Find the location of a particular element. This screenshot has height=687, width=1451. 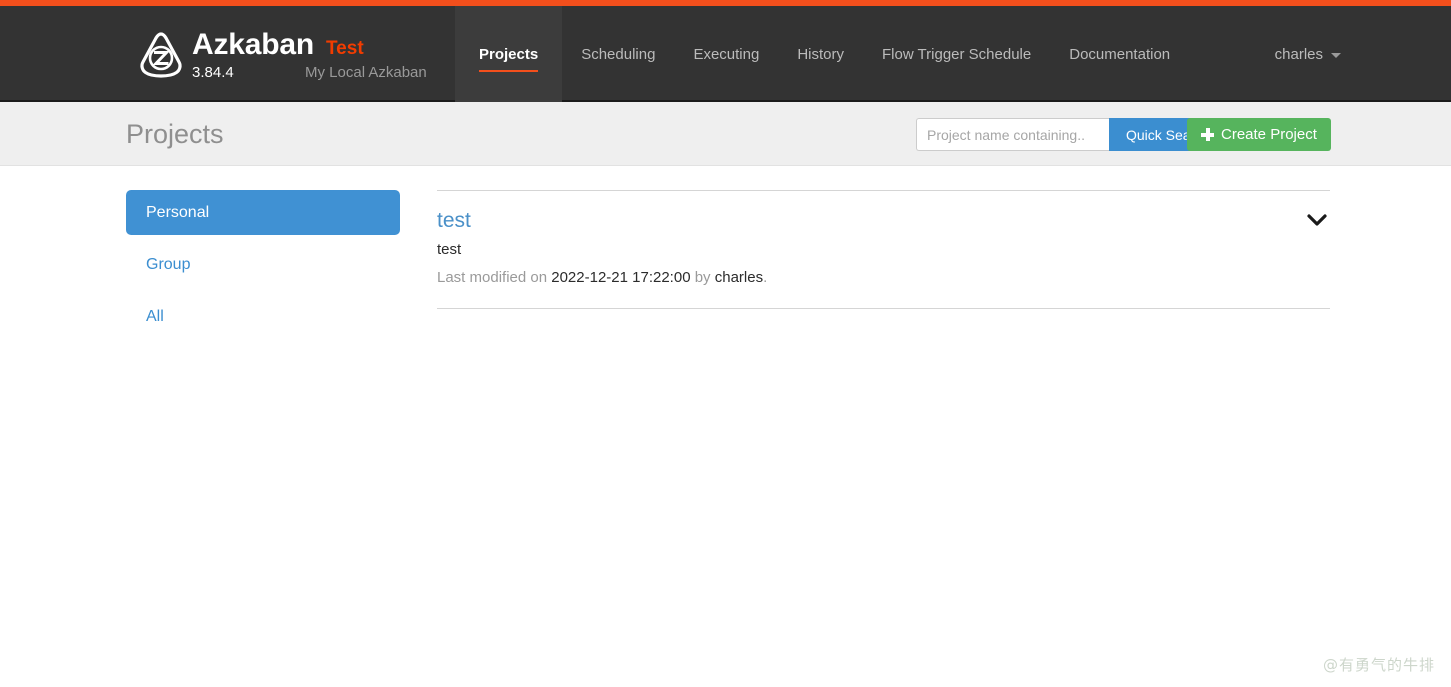

nav-item-label: Executing is located at coordinates (726, 54).